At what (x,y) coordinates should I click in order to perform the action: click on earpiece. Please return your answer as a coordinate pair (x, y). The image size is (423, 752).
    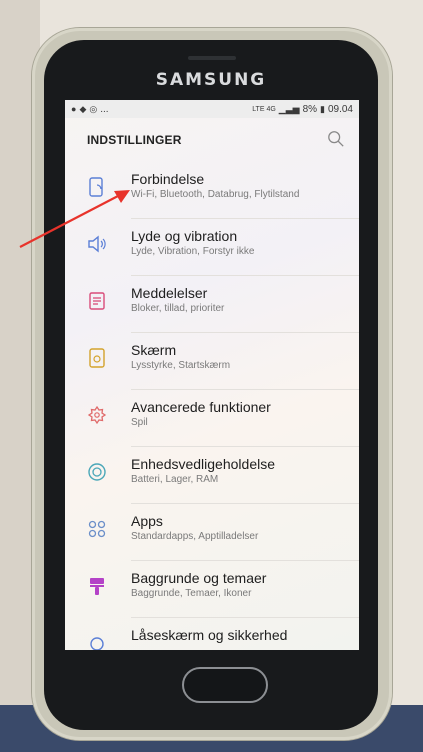
    Looking at the image, I should click on (212, 58).